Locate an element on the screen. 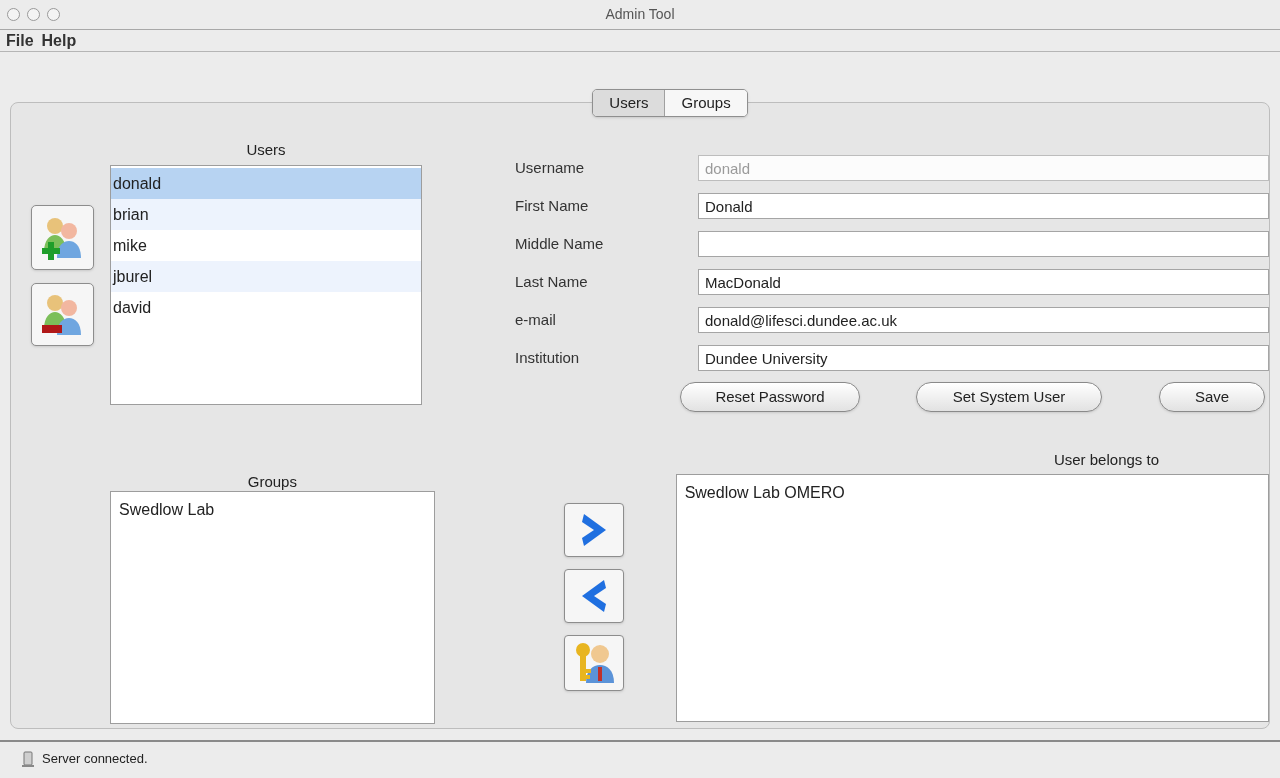 Image resolution: width=1280 pixels, height=778 pixels. group-owner-button is located at coordinates (593, 663).